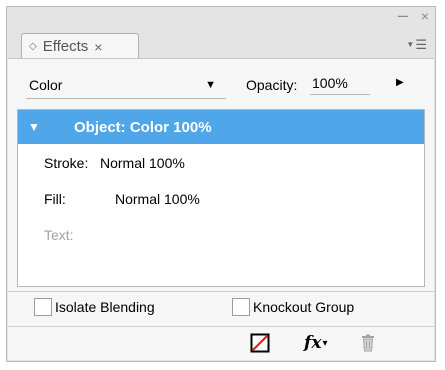 The image size is (445, 370). What do you see at coordinates (142, 163) in the screenshot?
I see `stroke-value: Normal 100%` at bounding box center [142, 163].